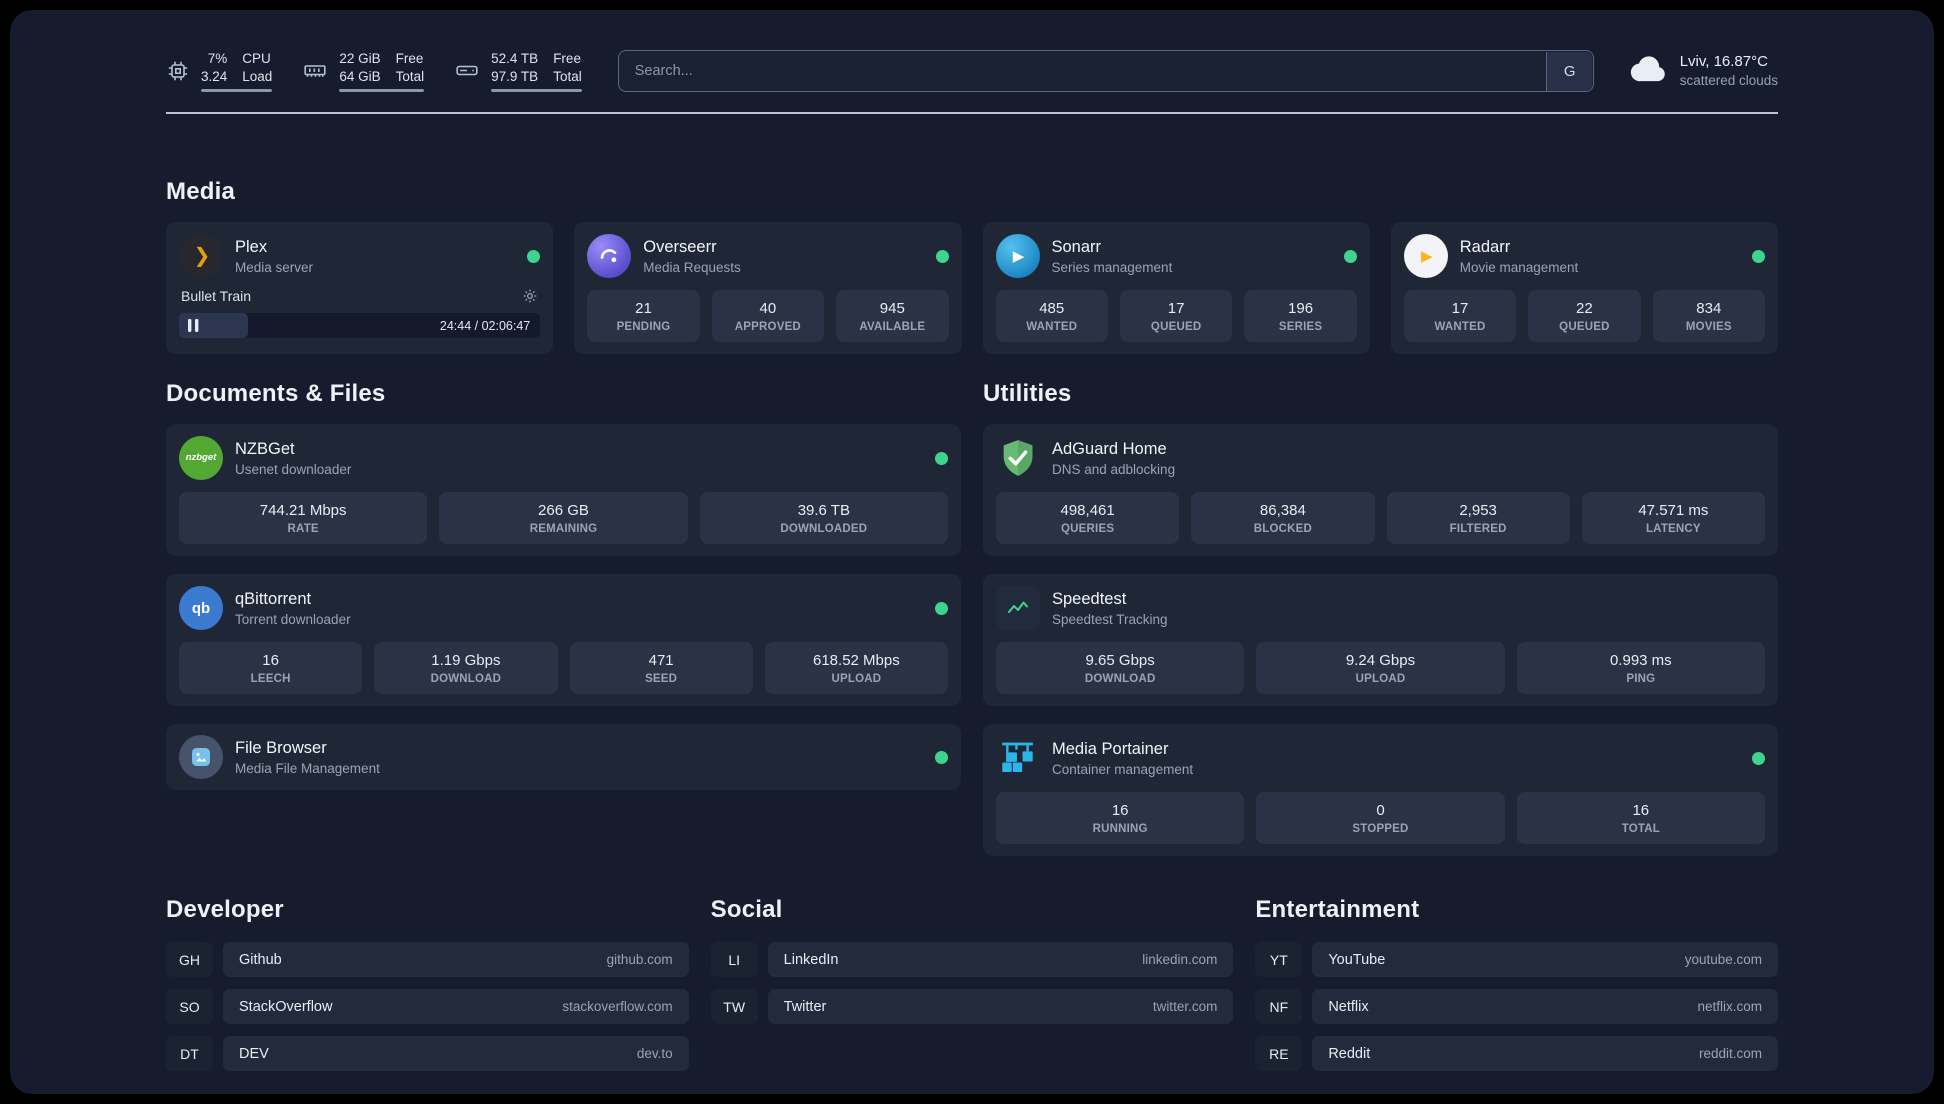 The height and width of the screenshot is (1104, 1944). What do you see at coordinates (1485, 246) in the screenshot?
I see `service-name: Radarr` at bounding box center [1485, 246].